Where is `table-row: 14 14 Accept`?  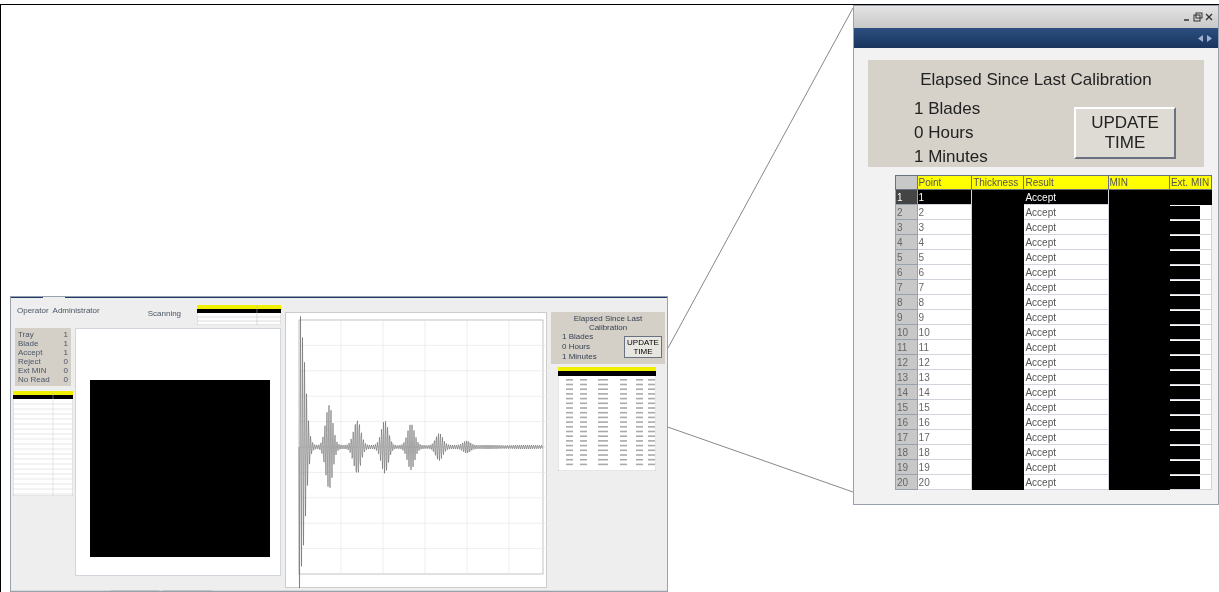
table-row: 14 14 Accept is located at coordinates (1053, 392).